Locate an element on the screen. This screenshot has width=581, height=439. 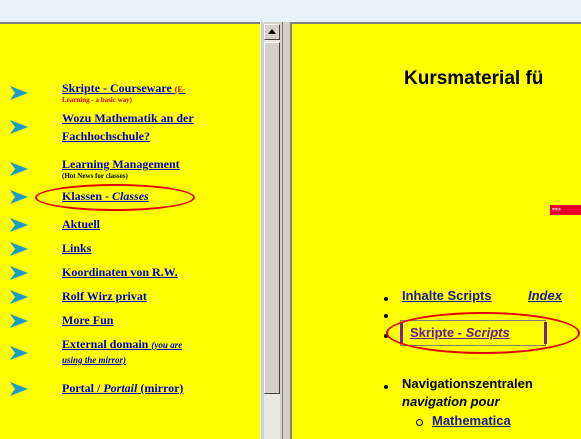
left-scrollbar is located at coordinates (271, 230).